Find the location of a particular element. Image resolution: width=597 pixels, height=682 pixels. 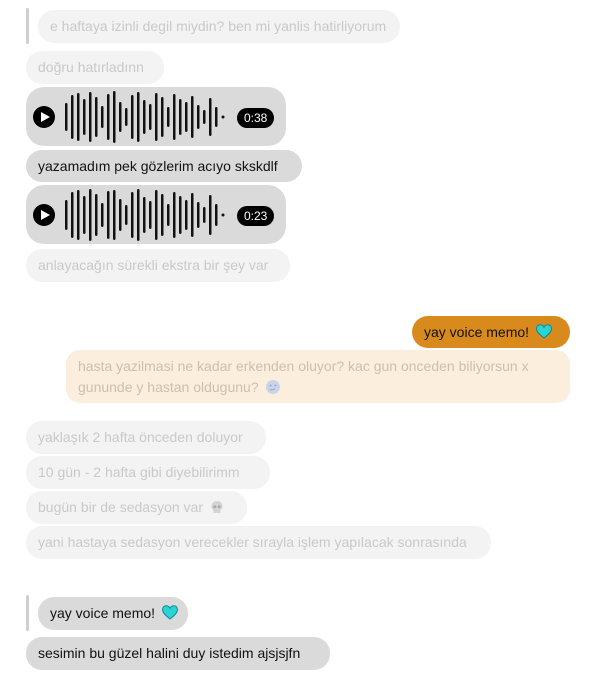

message-bubble: yazamadım pek gözlerim acıyo skskdlf is located at coordinates (164, 166).